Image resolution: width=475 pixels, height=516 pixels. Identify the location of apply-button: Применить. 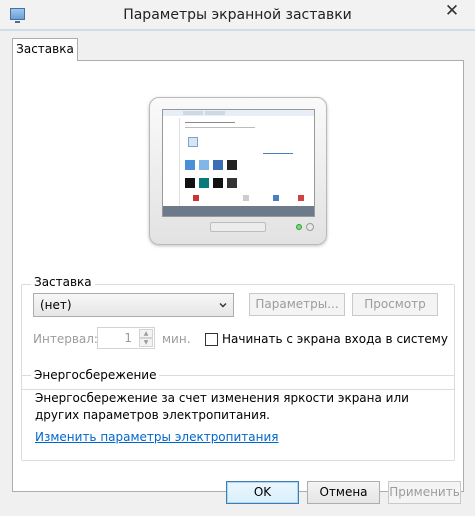
(424, 492).